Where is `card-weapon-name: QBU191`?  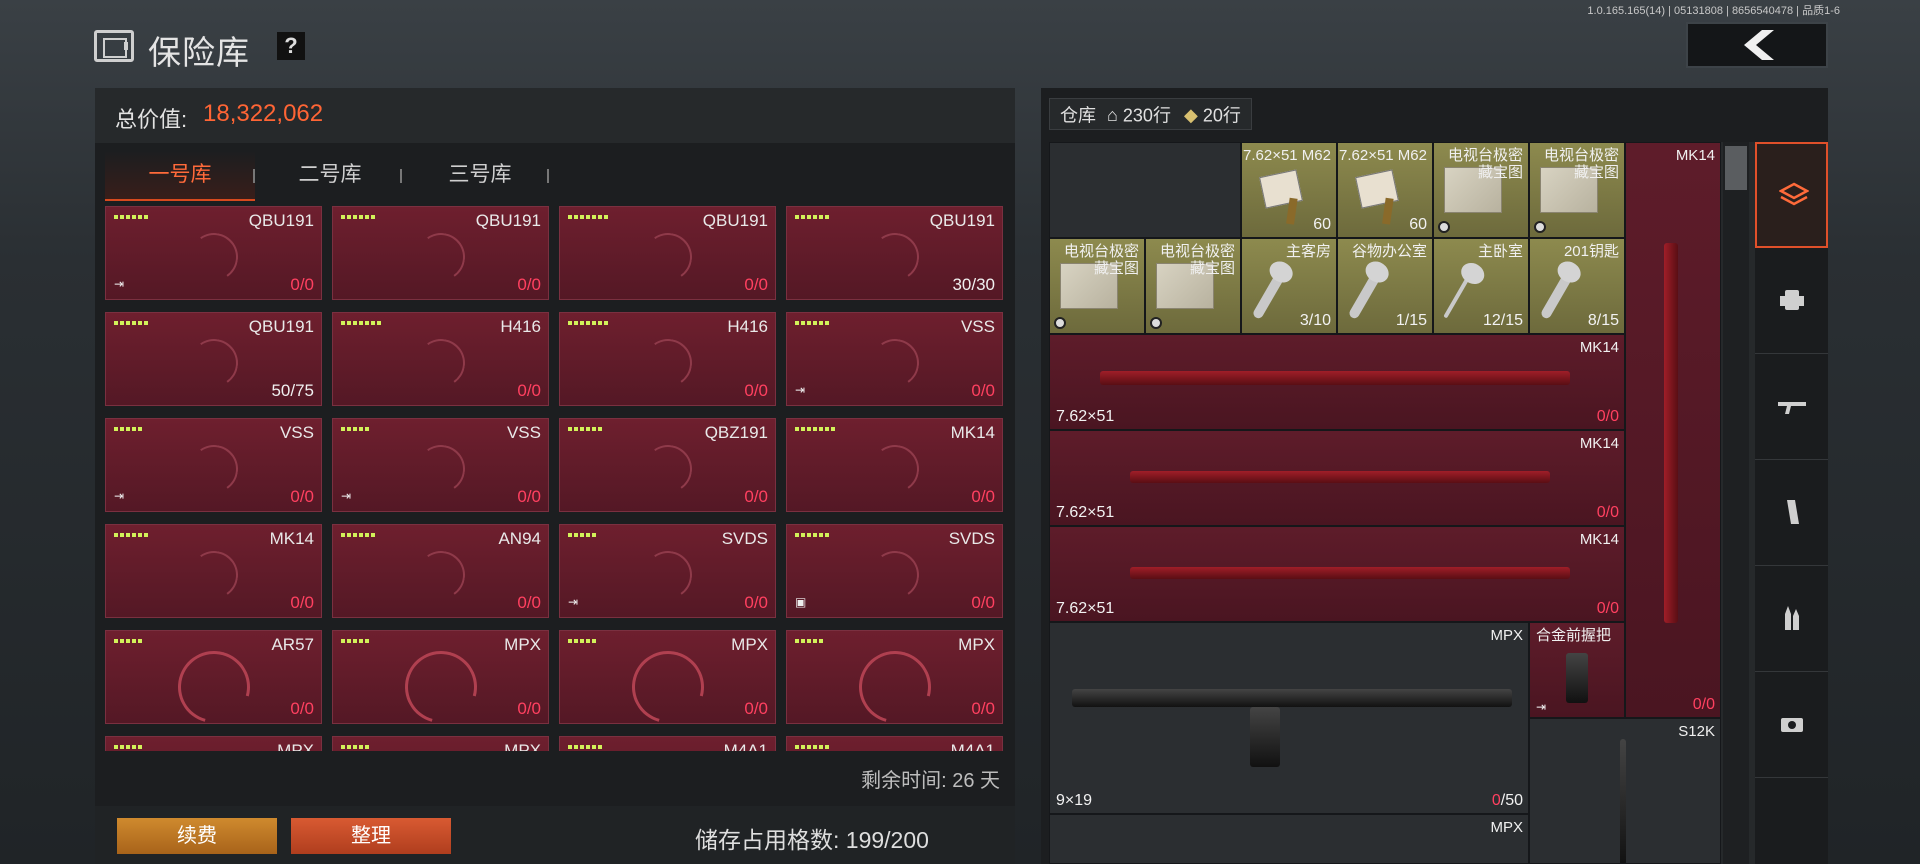
card-weapon-name: QBU191 is located at coordinates (508, 220).